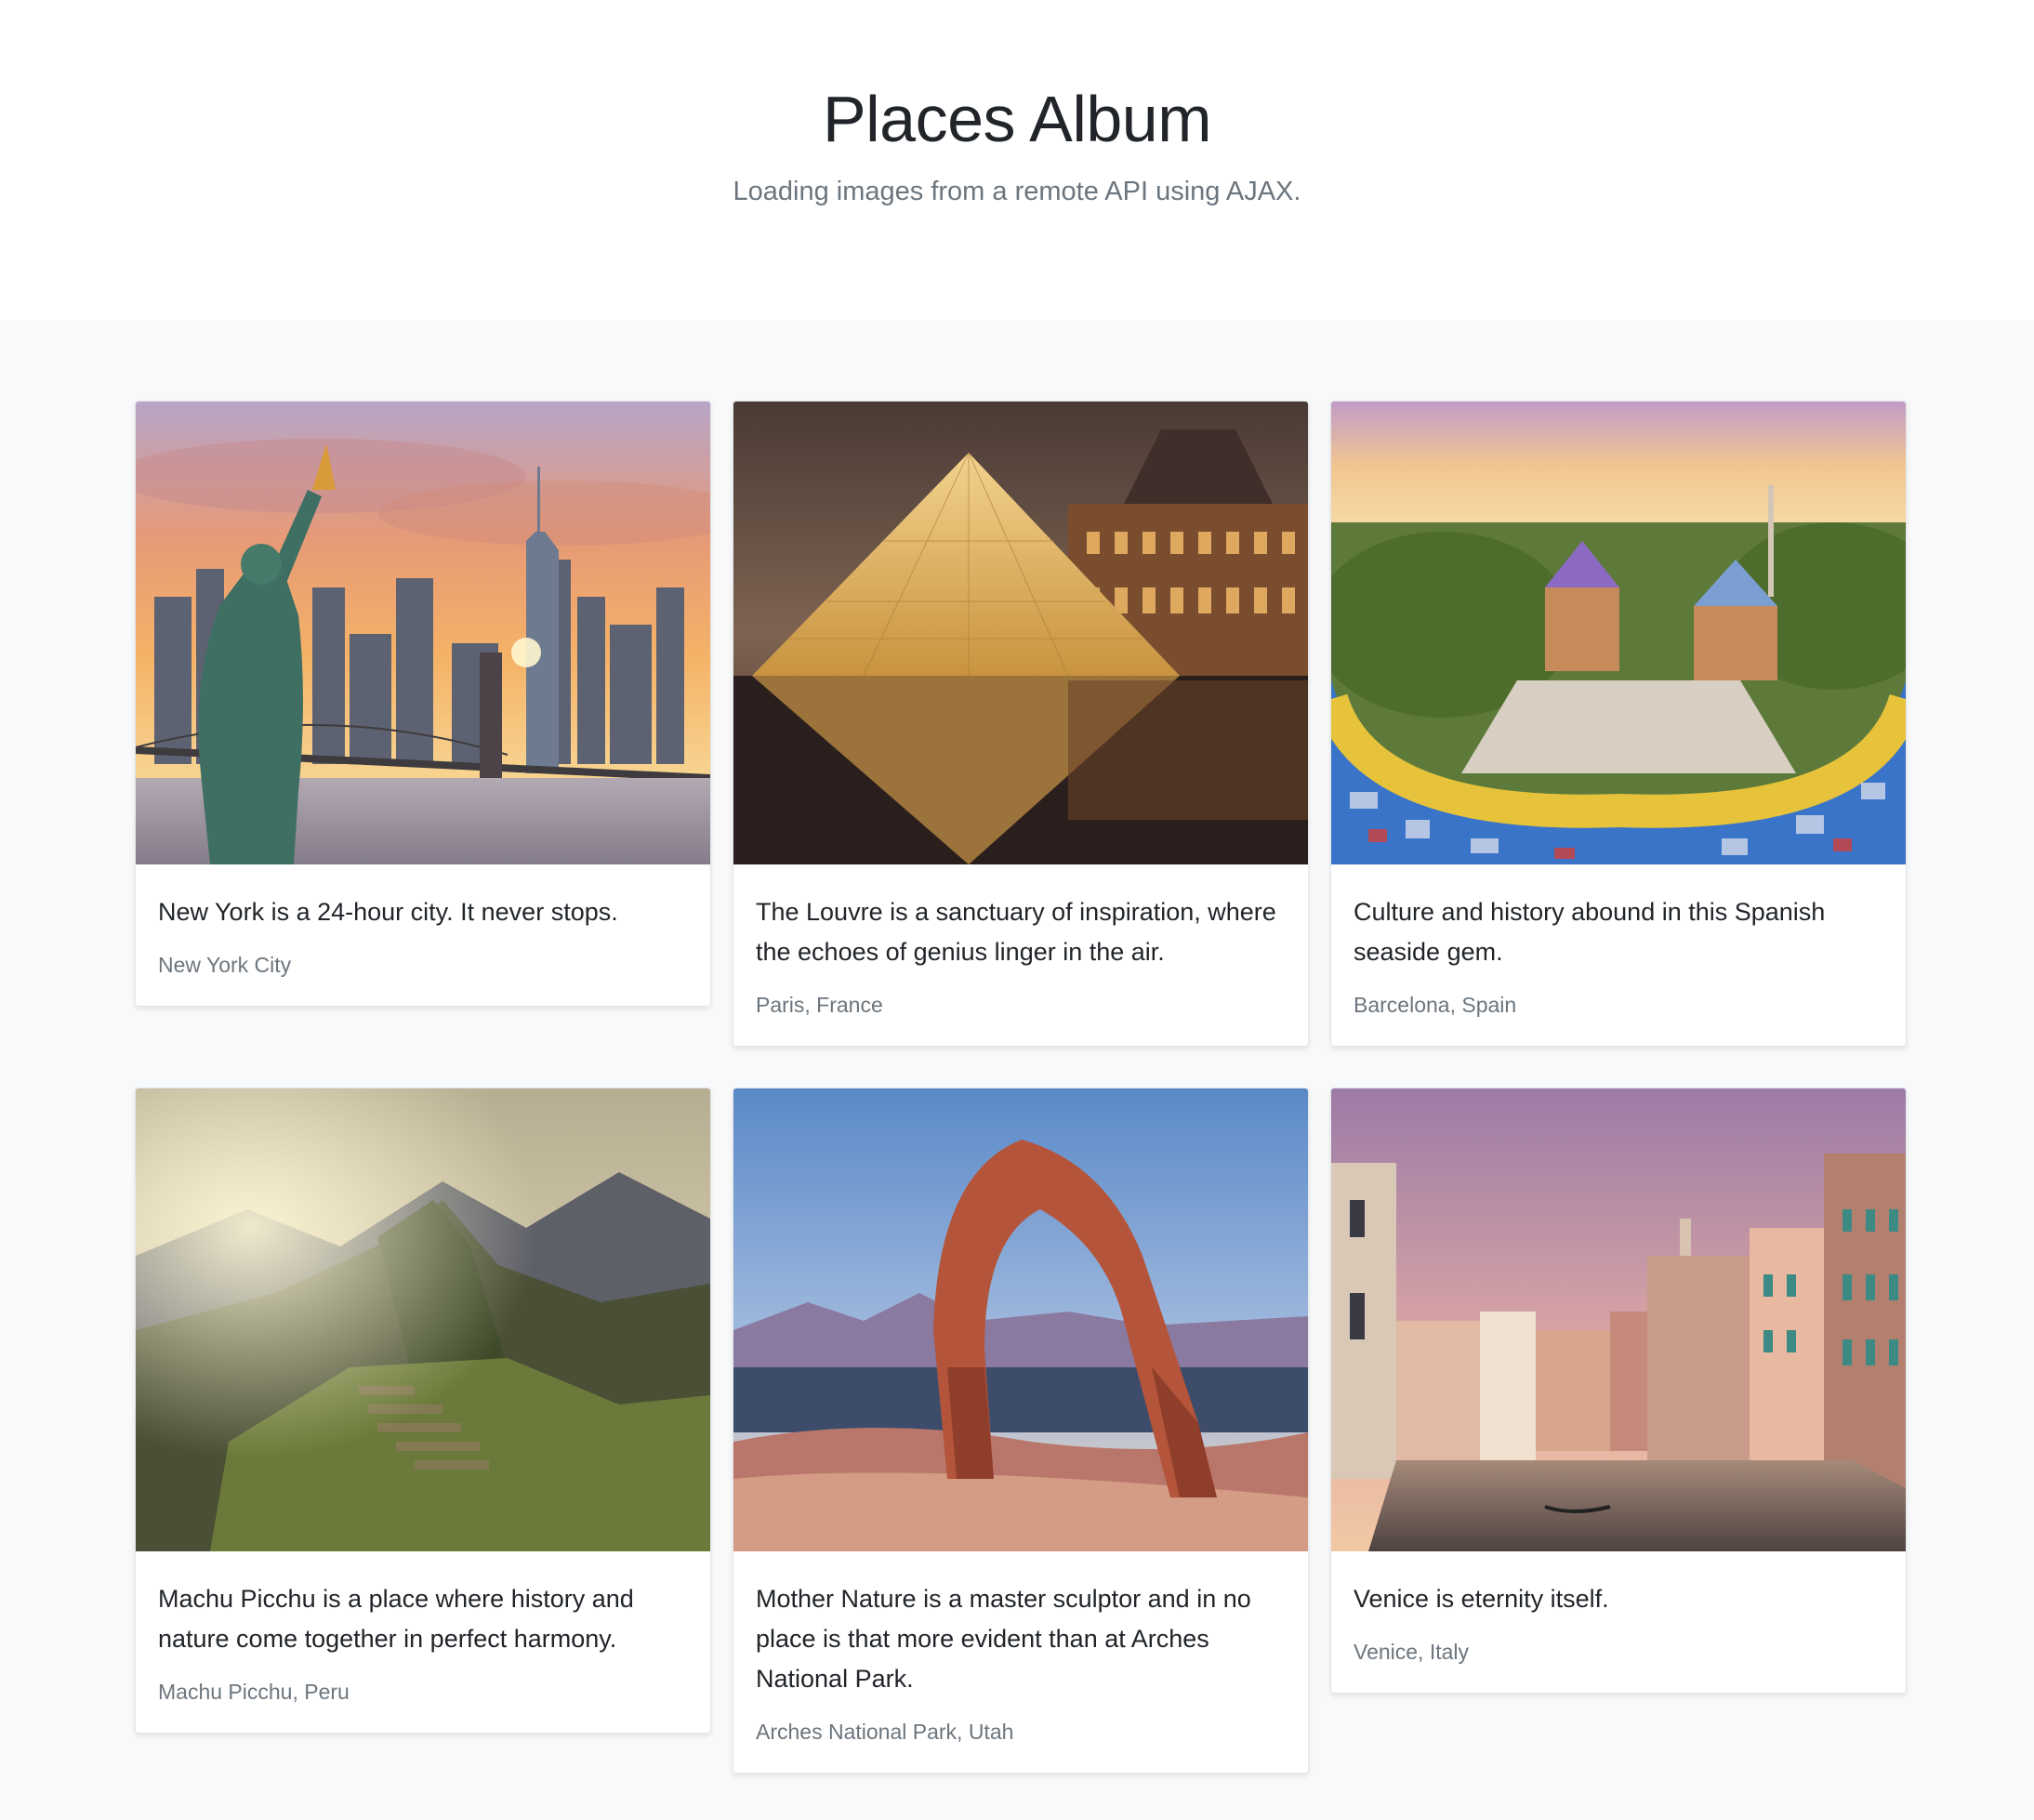  I want to click on place-card: Venice is eternity itself. Venice, Italy, so click(1619, 1391).